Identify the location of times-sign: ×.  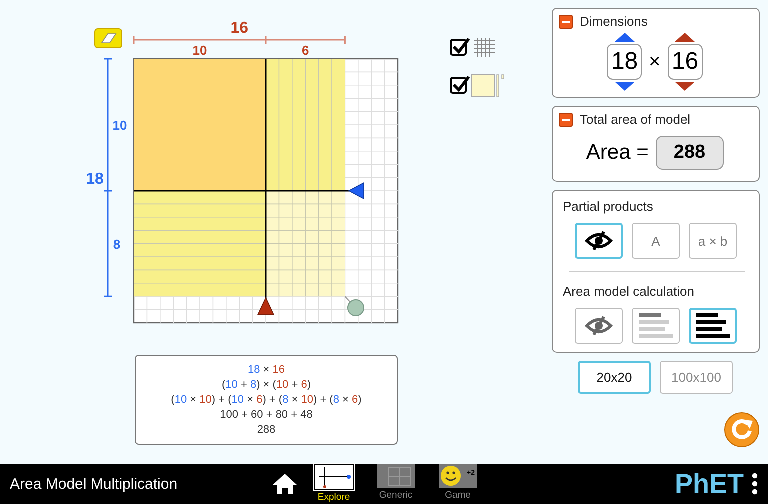
(655, 62).